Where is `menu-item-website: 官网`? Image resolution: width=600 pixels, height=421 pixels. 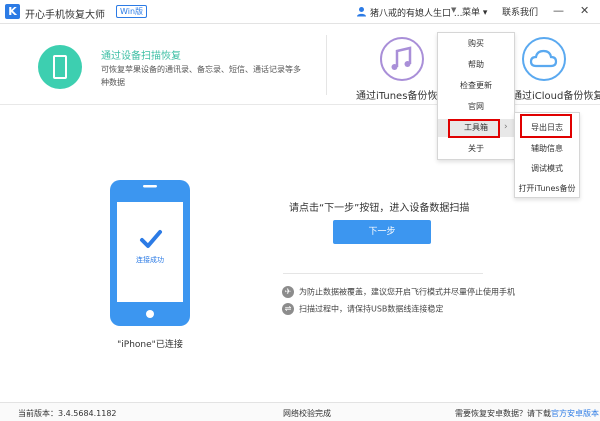 menu-item-website: 官网 is located at coordinates (476, 107).